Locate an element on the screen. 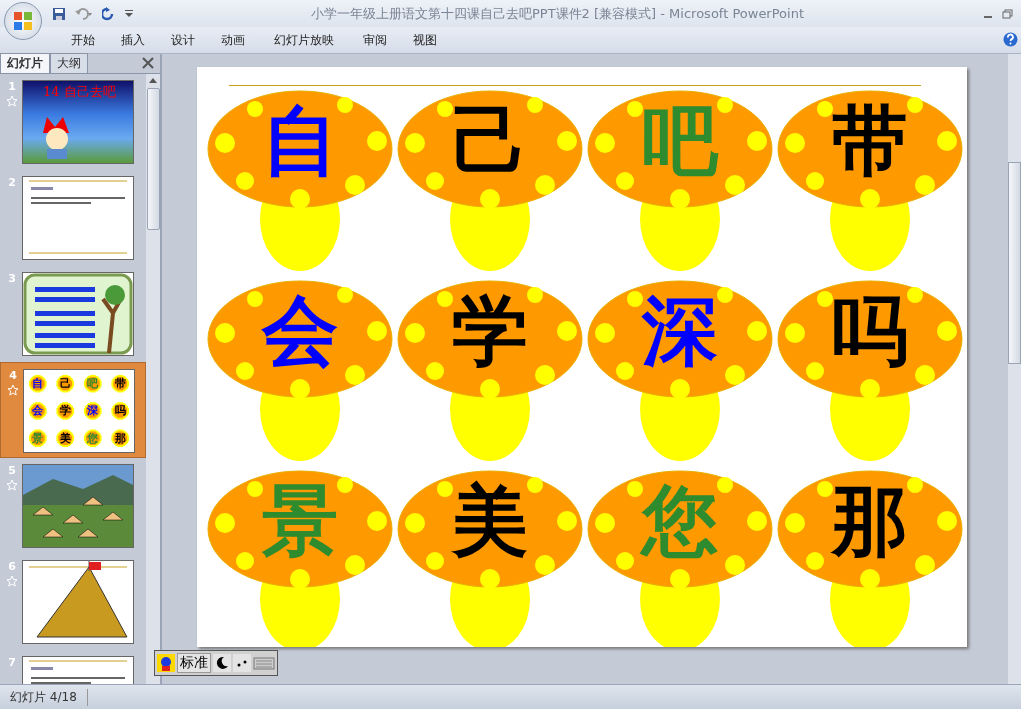 The height and width of the screenshot is (709, 1021). restore-icon is located at coordinates (1008, 13).